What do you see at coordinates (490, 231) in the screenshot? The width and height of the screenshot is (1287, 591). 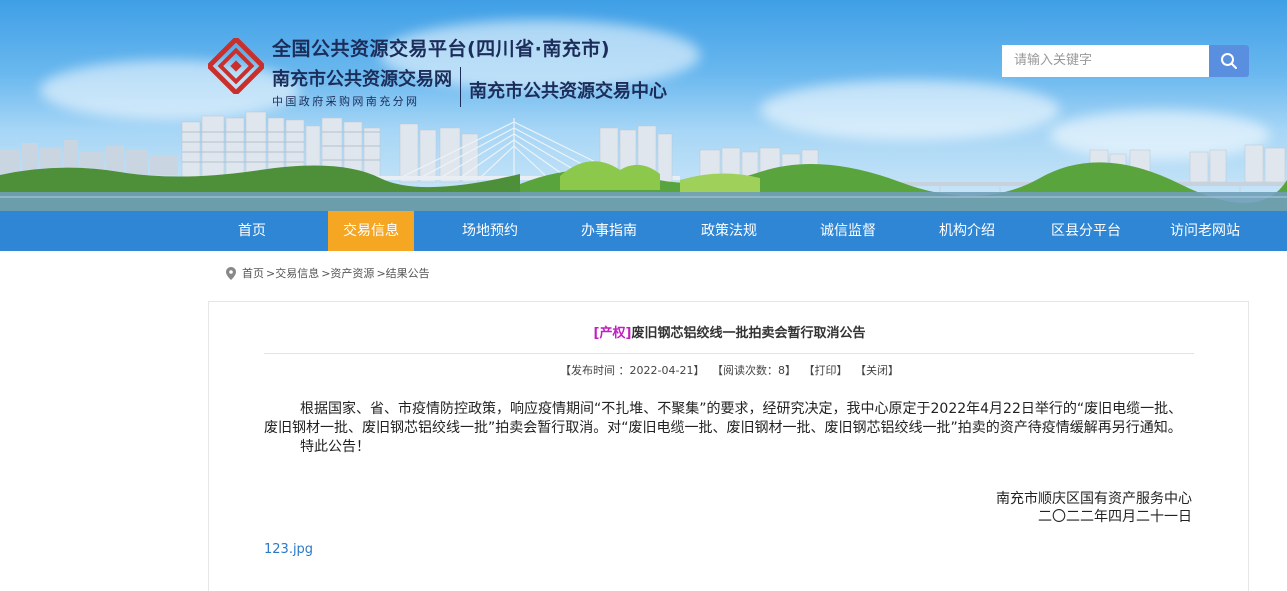 I see `nav-item-venue-booking: 场地预约` at bounding box center [490, 231].